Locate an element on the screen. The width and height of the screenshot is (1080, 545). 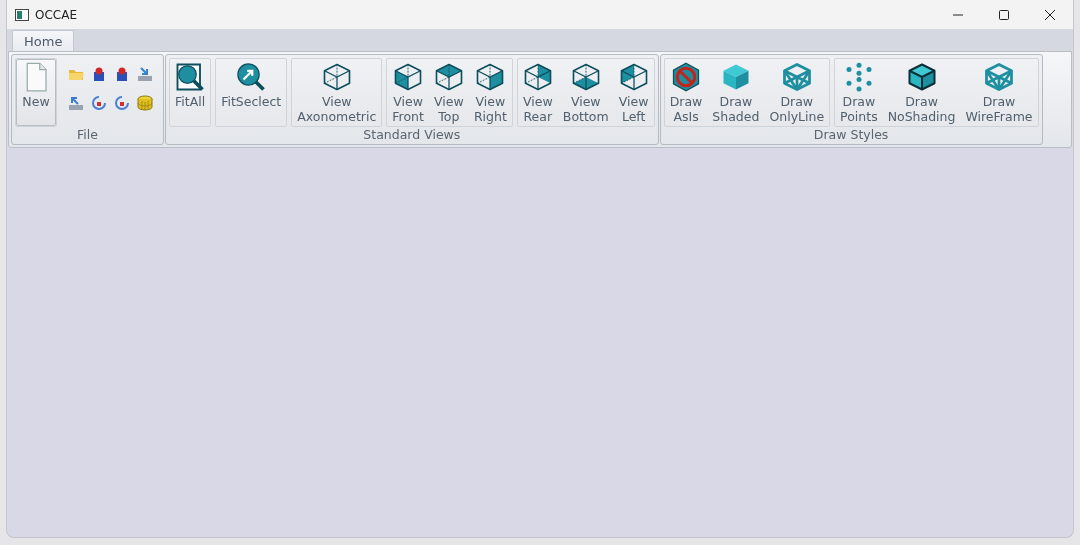
ribbon-button: View Left is located at coordinates (633, 92).